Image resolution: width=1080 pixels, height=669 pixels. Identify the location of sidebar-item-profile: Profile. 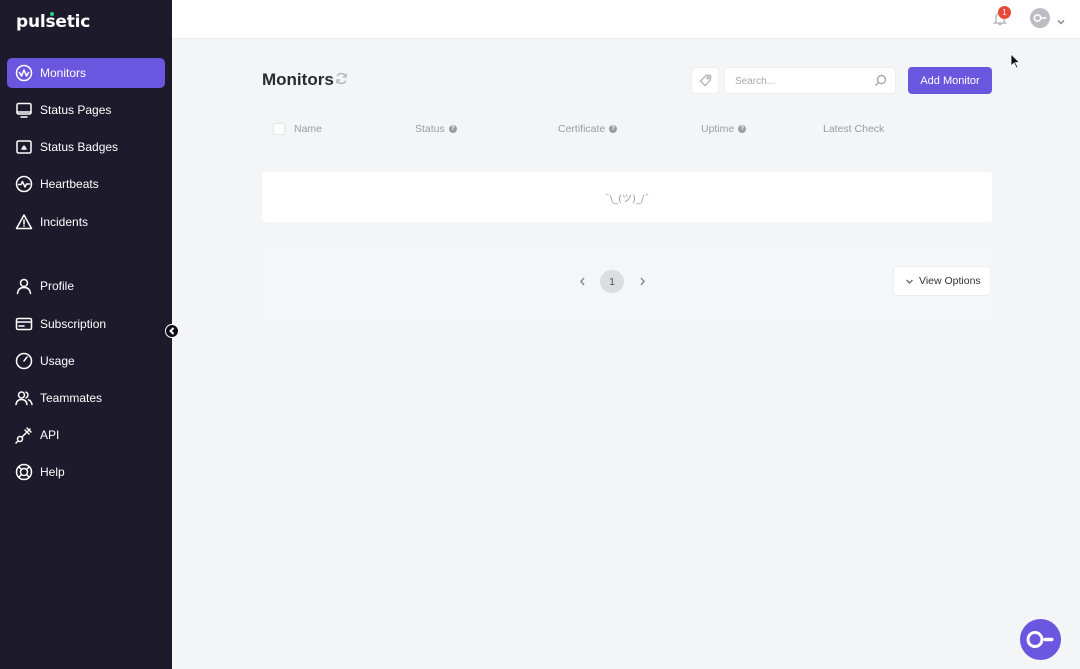
(86, 286).